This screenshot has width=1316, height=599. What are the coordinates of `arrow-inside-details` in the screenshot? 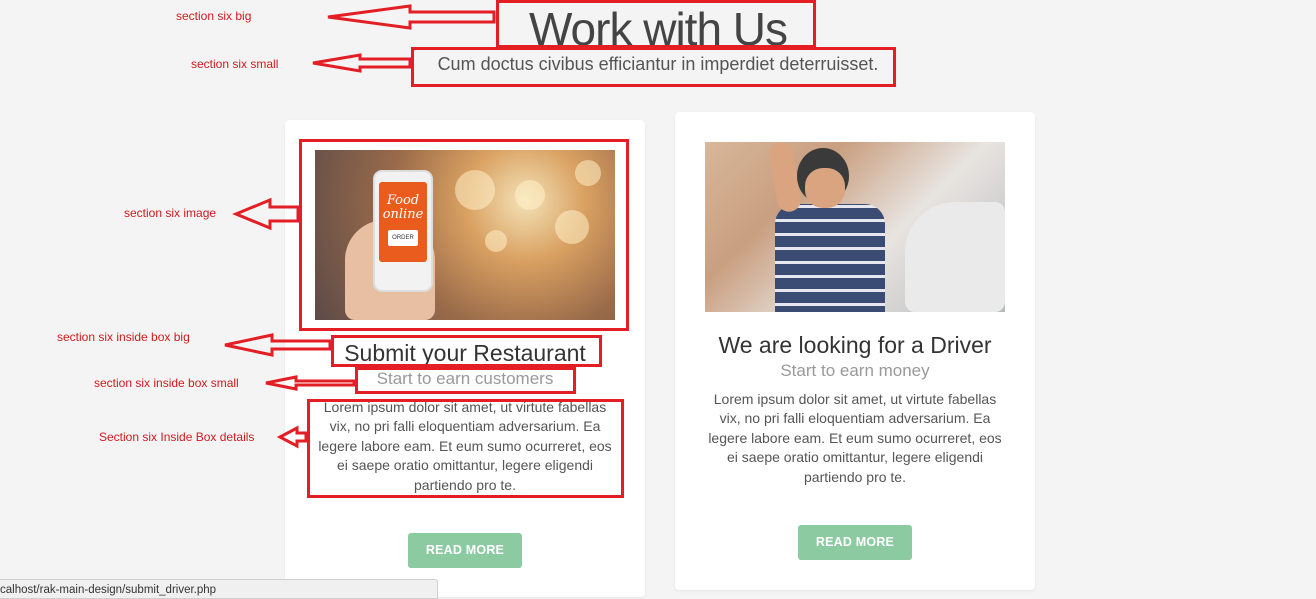 It's located at (292, 437).